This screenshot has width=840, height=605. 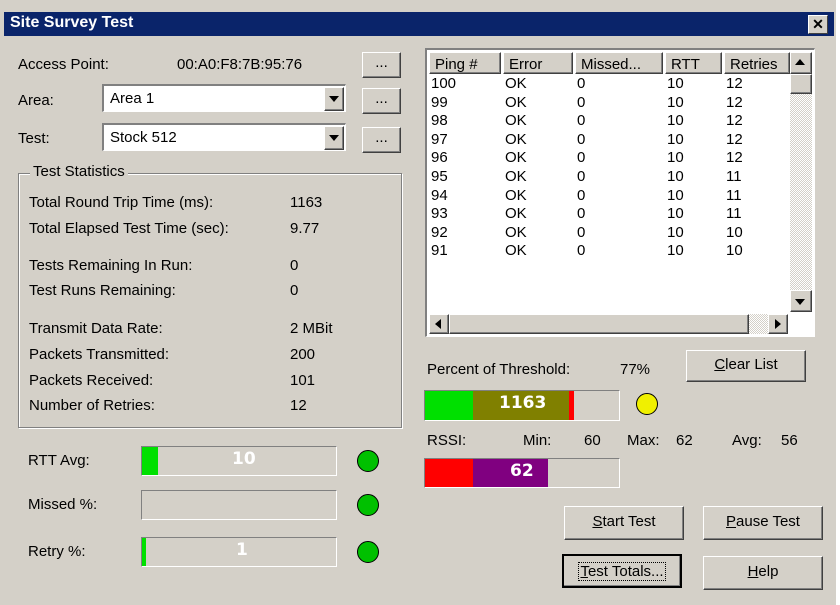 I want to click on start-test-button: Start Test, so click(x=624, y=523).